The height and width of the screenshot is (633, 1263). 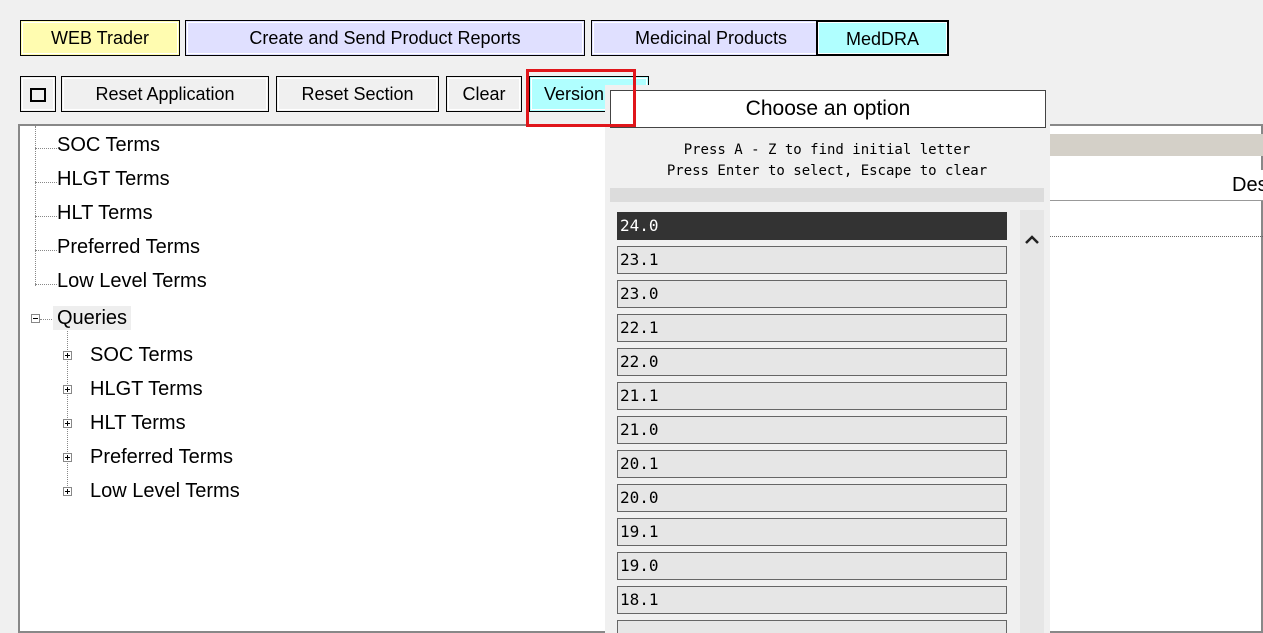 I want to click on highlight-box, so click(x=581, y=98).